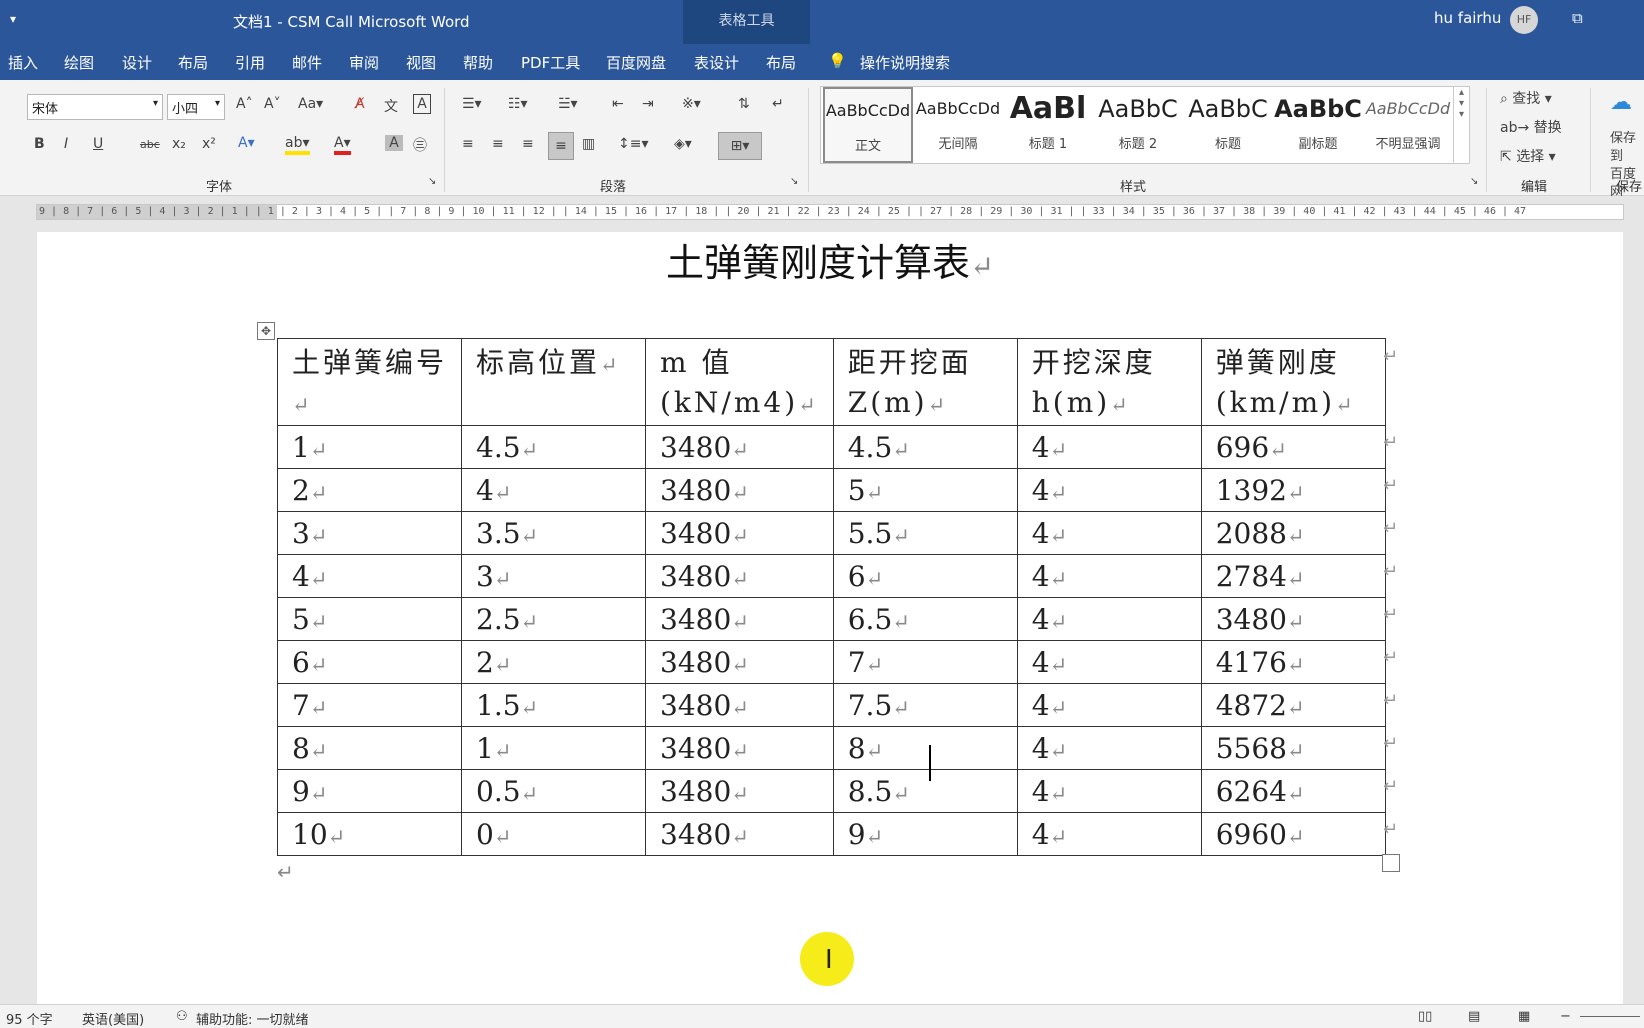  I want to click on table-cell: 4872↵, so click(1293, 705).